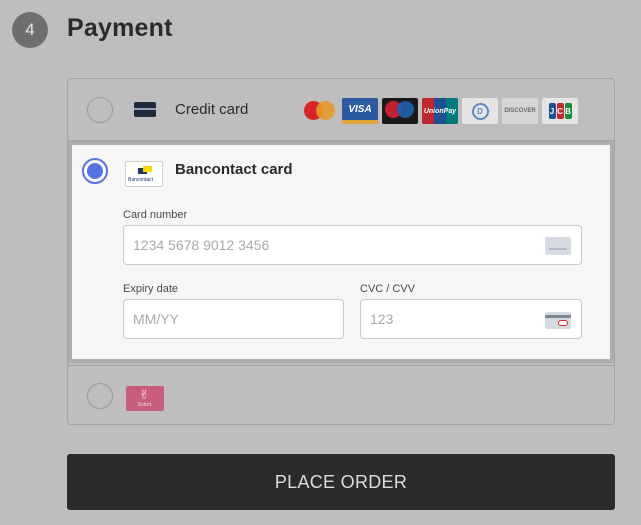  Describe the element at coordinates (145, 109) in the screenshot. I see `credit-card-icon` at that location.